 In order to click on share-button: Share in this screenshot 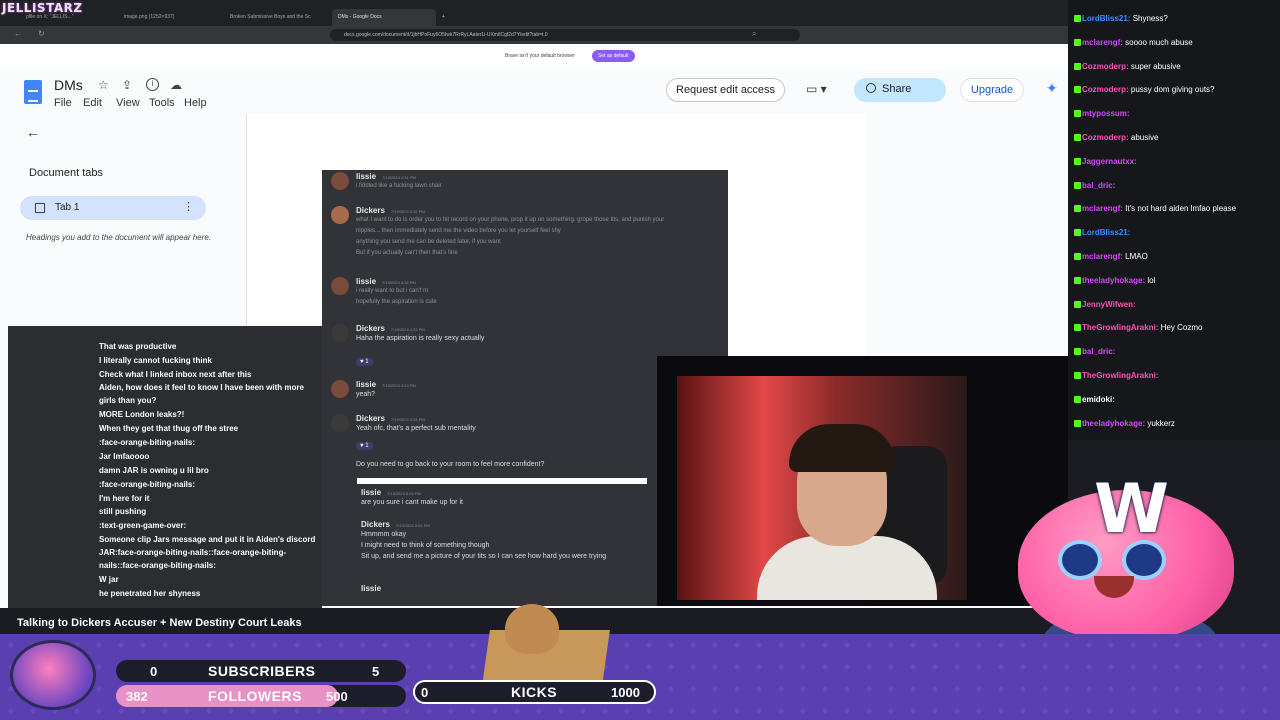, I will do `click(900, 90)`.